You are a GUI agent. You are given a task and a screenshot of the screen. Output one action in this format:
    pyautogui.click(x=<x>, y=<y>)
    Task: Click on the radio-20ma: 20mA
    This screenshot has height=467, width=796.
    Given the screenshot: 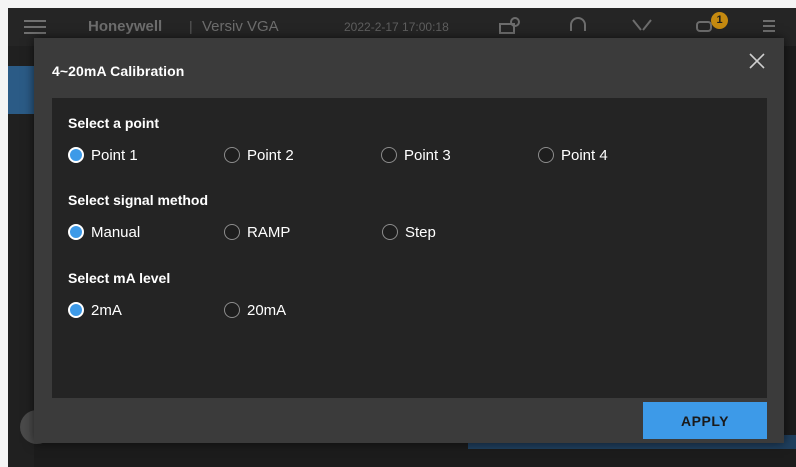 What is the action you would take?
    pyautogui.click(x=255, y=310)
    